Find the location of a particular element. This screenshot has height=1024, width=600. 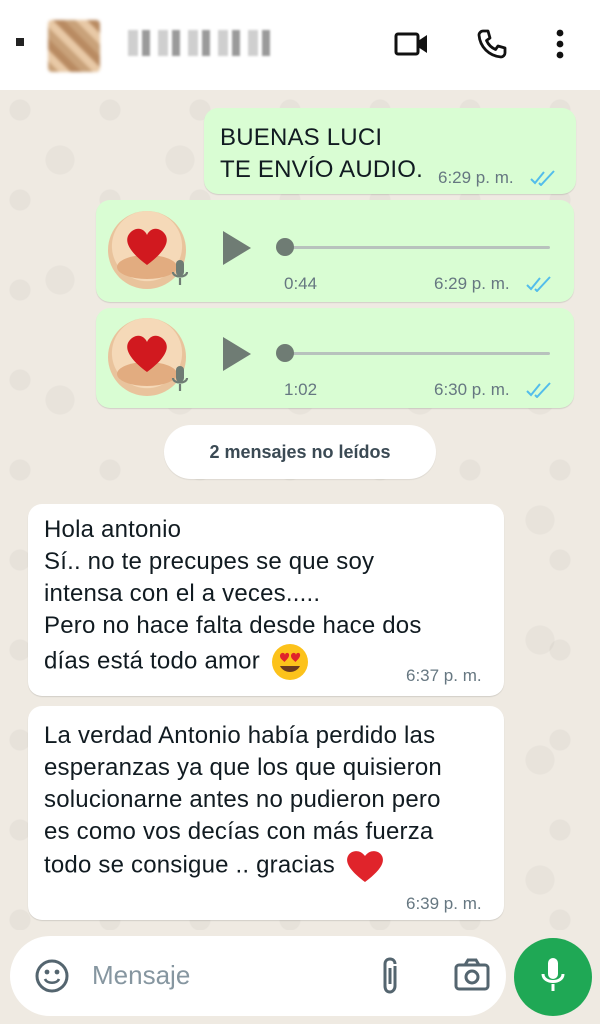

message-input: Mensaje is located at coordinates (141, 975).